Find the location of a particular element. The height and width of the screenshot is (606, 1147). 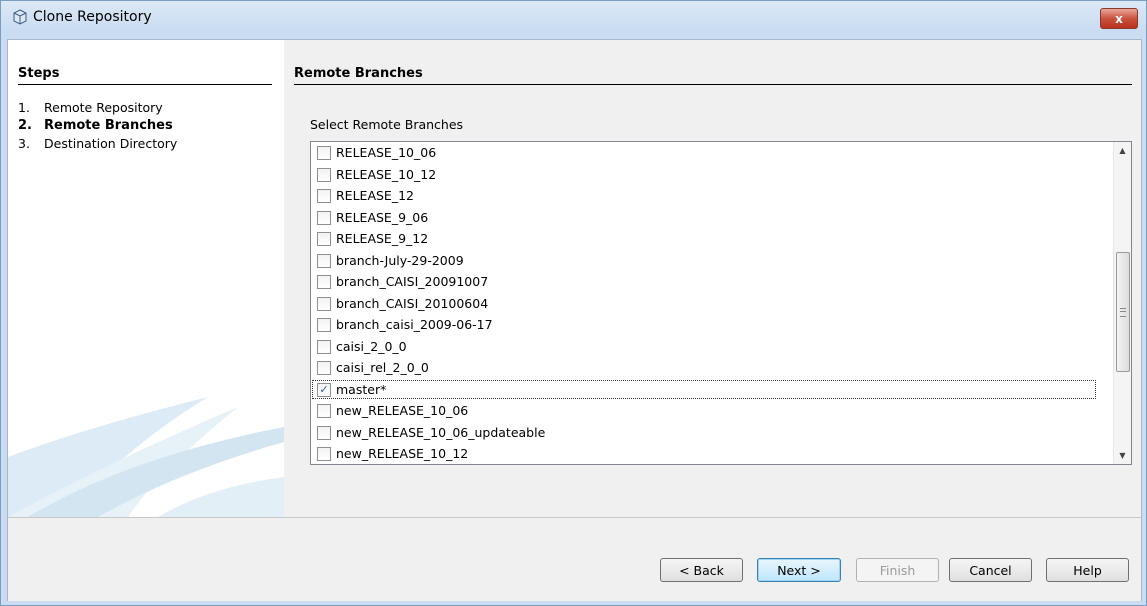

finish-button: Finish is located at coordinates (897, 570).